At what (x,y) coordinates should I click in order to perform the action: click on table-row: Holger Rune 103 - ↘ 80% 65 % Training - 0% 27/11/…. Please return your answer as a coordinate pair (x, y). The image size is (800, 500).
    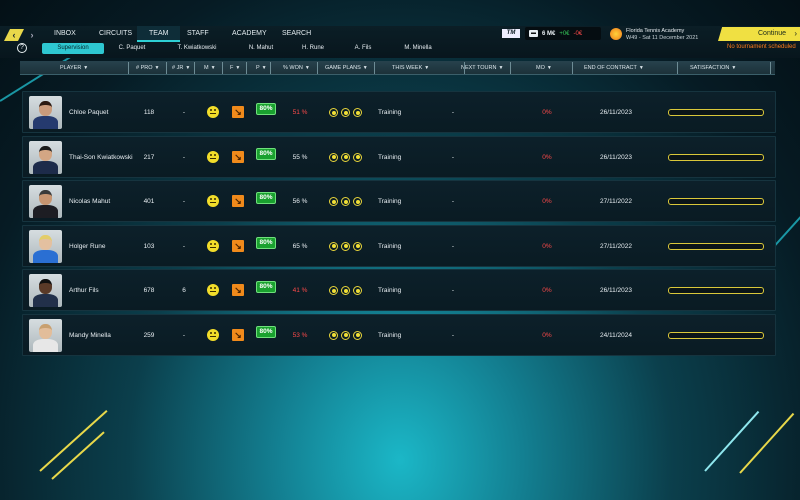
    Looking at the image, I should click on (399, 246).